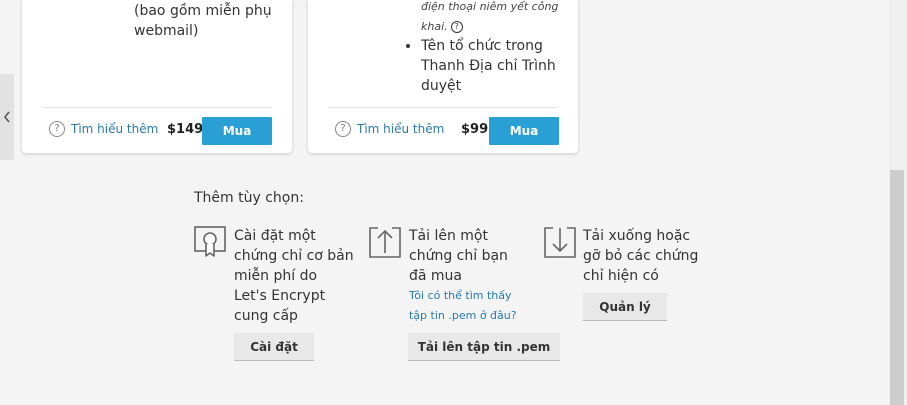 This screenshot has height=405, width=907. I want to click on option-upload-text: Tải lên một chứng chỉ bạn đã mua, so click(458, 256).